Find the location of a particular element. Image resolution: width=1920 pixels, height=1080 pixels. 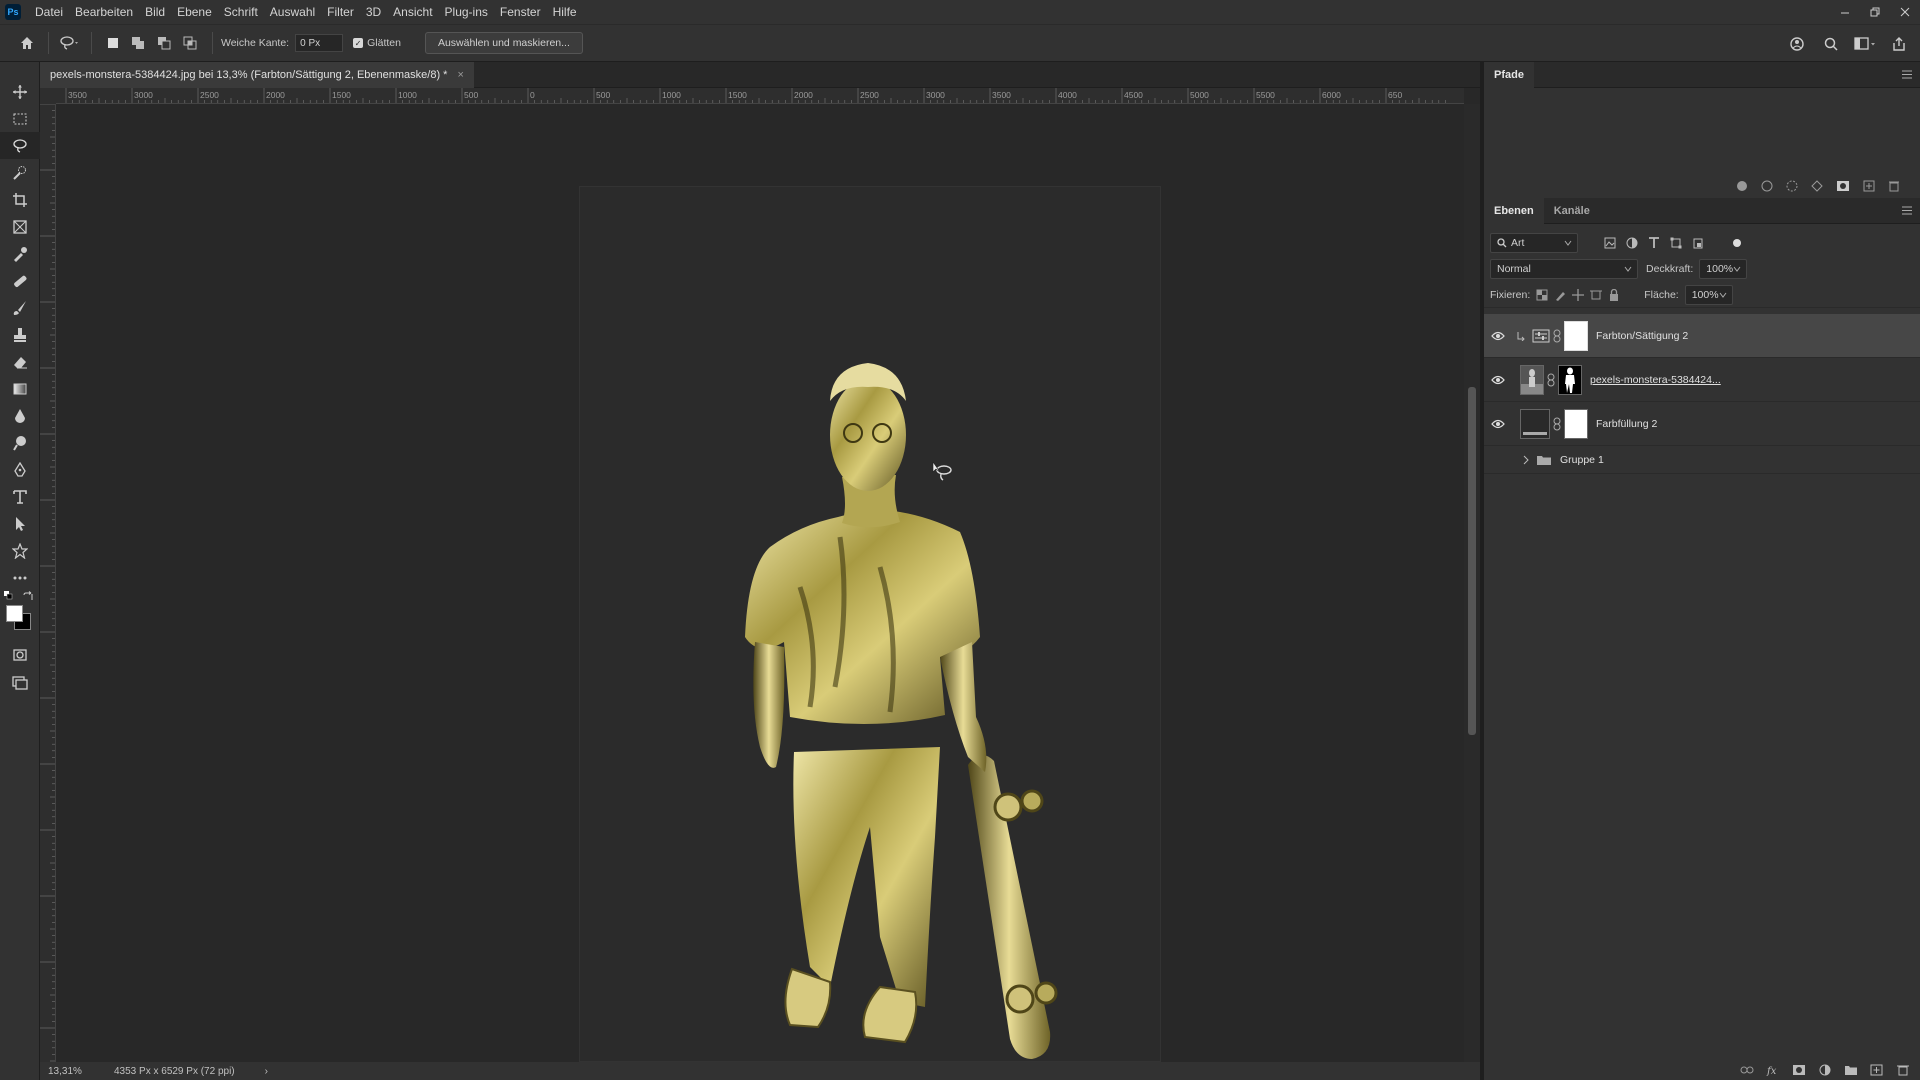

intersect-selection-icon is located at coordinates (191, 43).